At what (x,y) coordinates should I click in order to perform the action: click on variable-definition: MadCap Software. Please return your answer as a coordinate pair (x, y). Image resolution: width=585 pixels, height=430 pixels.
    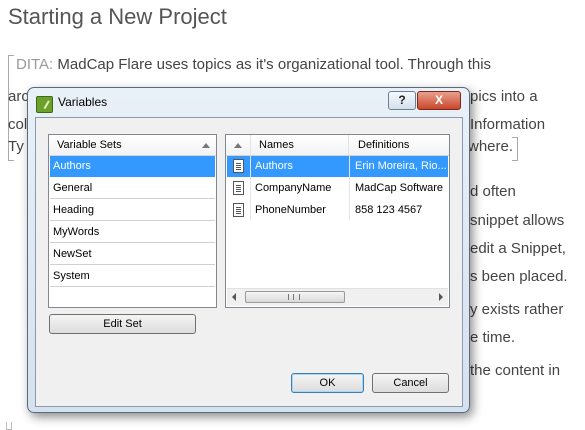
    Looking at the image, I should click on (399, 188).